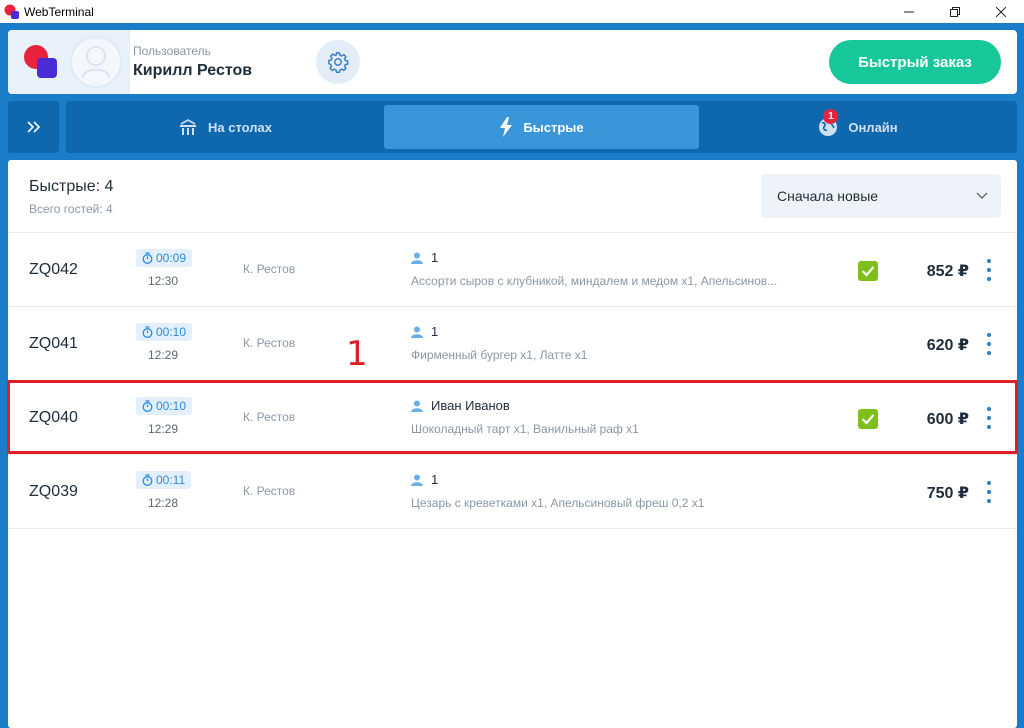 Image resolution: width=1024 pixels, height=728 pixels. What do you see at coordinates (470, 405) in the screenshot?
I see `guest-value: Иван Иванов` at bounding box center [470, 405].